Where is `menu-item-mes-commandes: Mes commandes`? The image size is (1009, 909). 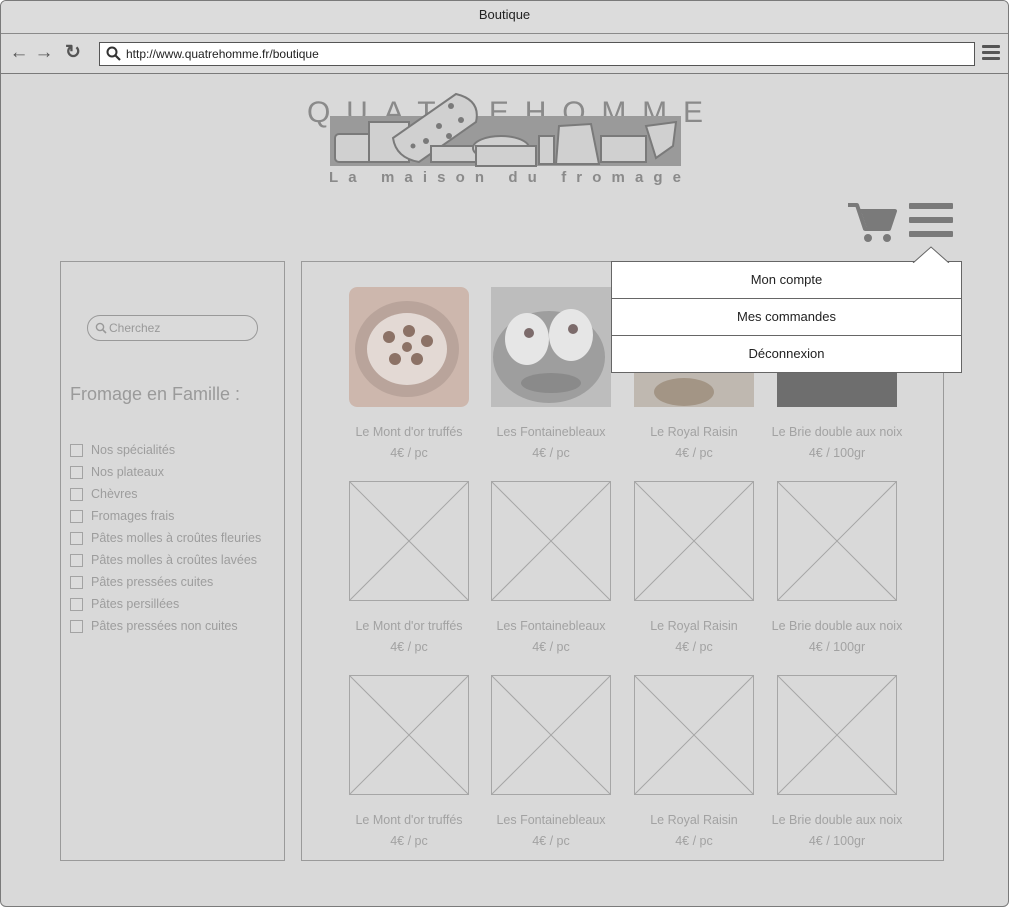
menu-item-mes-commandes: Mes commandes is located at coordinates (786, 317).